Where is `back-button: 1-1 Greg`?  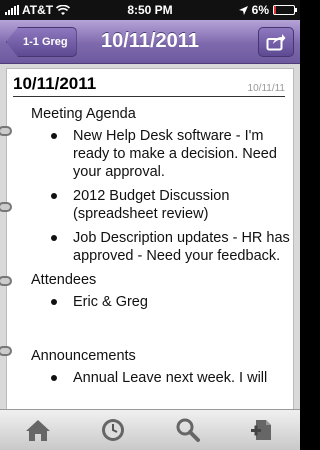
back-button: 1-1 Greg is located at coordinates (41, 42).